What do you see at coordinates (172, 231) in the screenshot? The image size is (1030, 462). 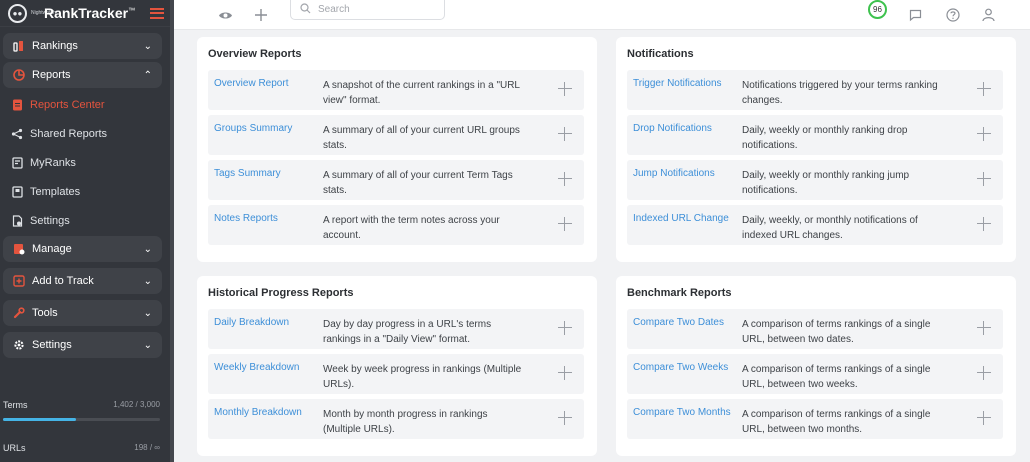 I see `sidebar-scrollbar` at bounding box center [172, 231].